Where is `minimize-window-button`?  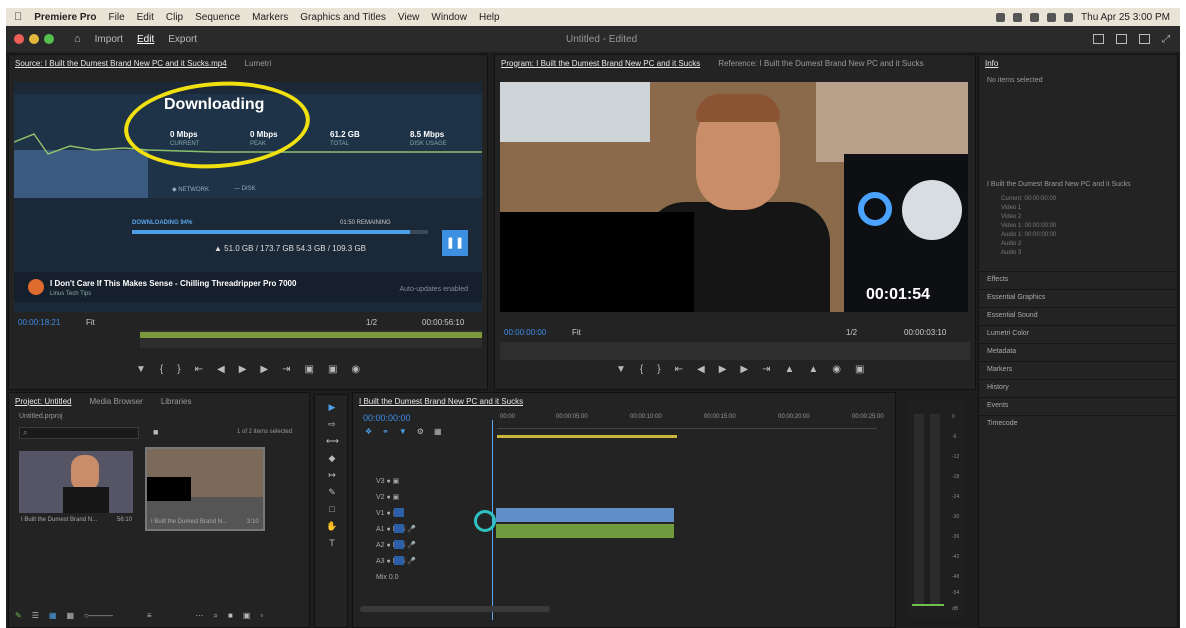 minimize-window-button is located at coordinates (34, 39).